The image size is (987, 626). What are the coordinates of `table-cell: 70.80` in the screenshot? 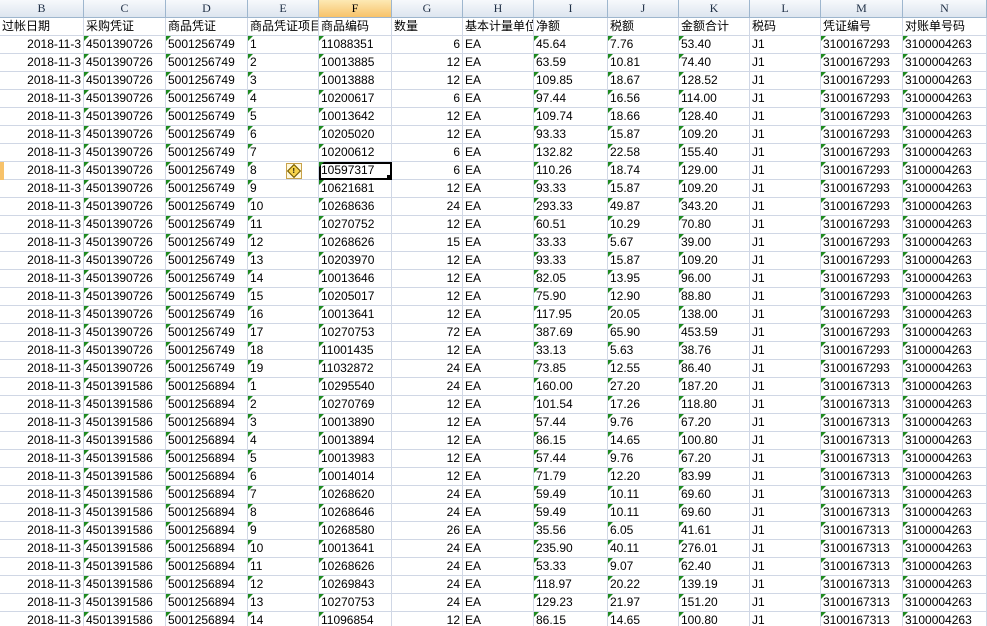 It's located at (714, 225).